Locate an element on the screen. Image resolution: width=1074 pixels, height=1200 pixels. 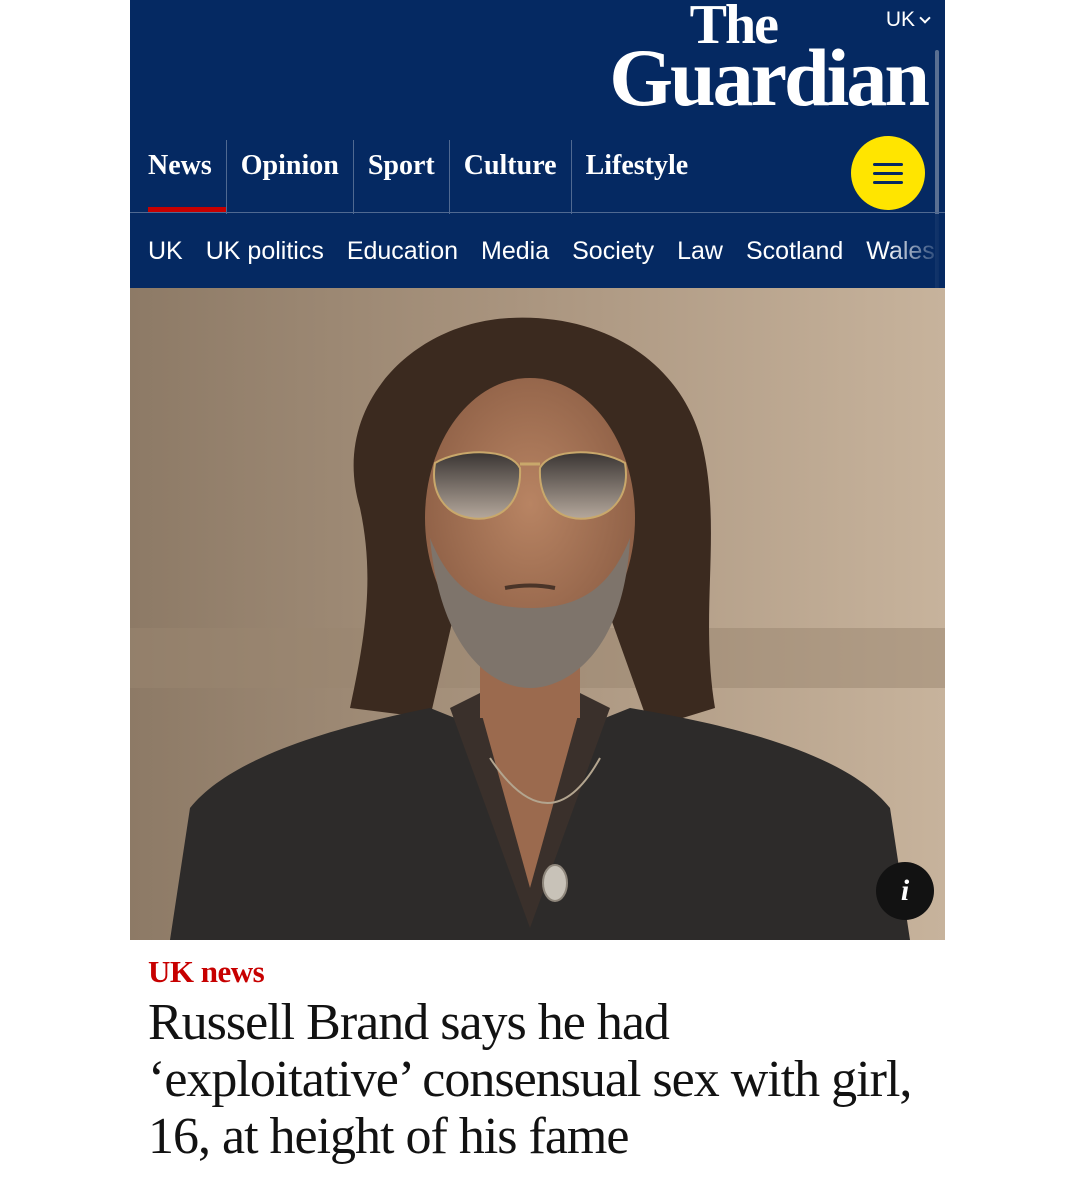
subnav-item-uk: UK is located at coordinates (165, 251).